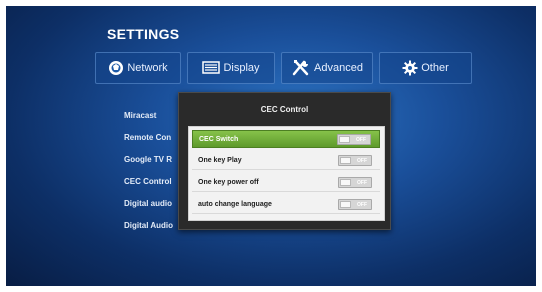 The image size is (542, 292). Describe the element at coordinates (148, 159) in the screenshot. I see `menu-item-google-tv-remote: Google TV R` at that location.